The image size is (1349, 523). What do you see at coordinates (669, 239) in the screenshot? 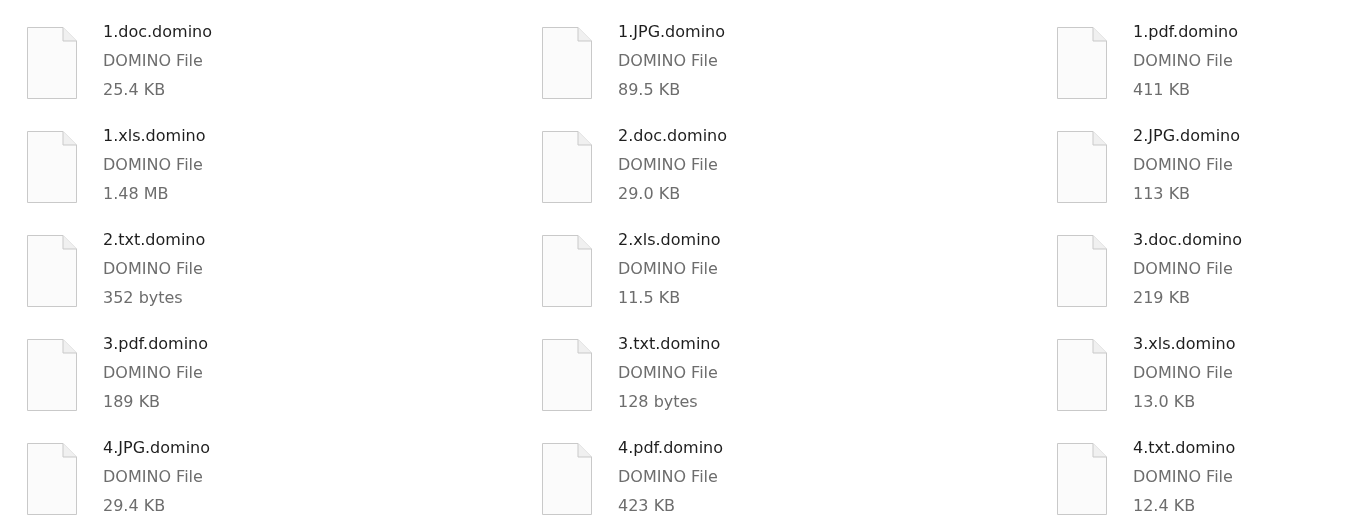
I see `file-name: 2.xls.domino` at bounding box center [669, 239].